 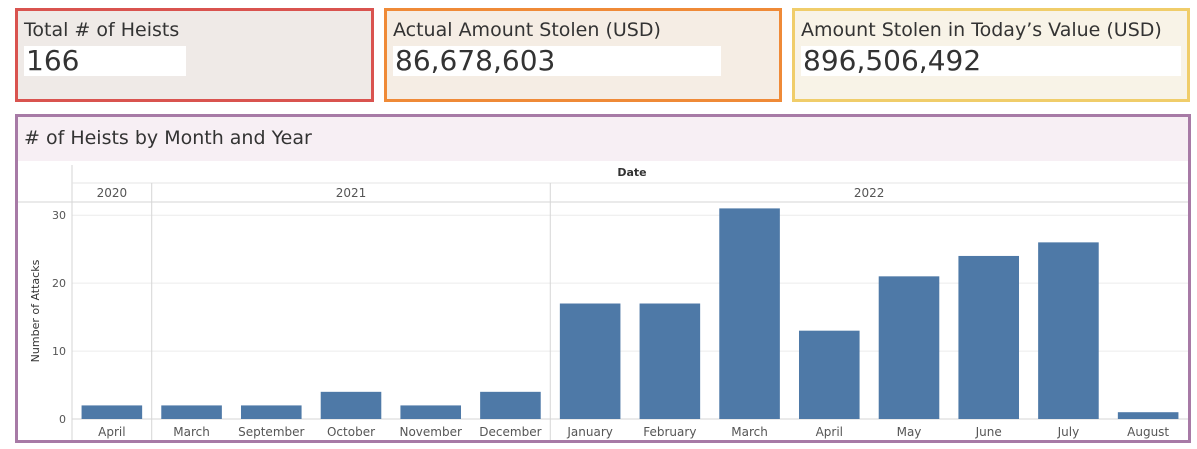 I want to click on kpi-total-heists-title: Total # of Heists, so click(x=102, y=30).